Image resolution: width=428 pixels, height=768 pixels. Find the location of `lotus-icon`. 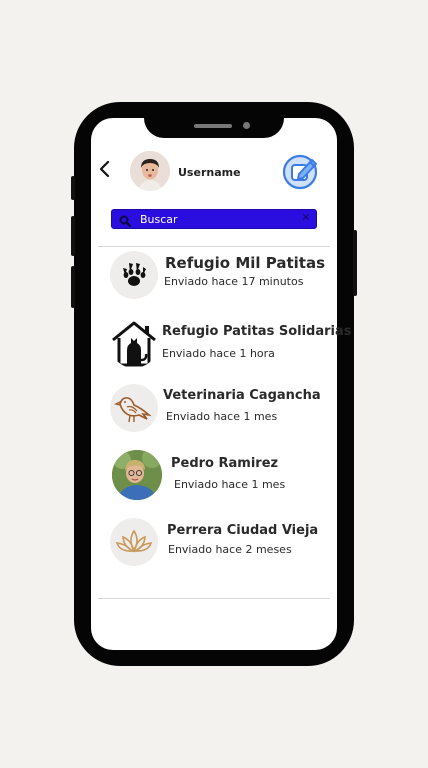

lotus-icon is located at coordinates (134, 541).